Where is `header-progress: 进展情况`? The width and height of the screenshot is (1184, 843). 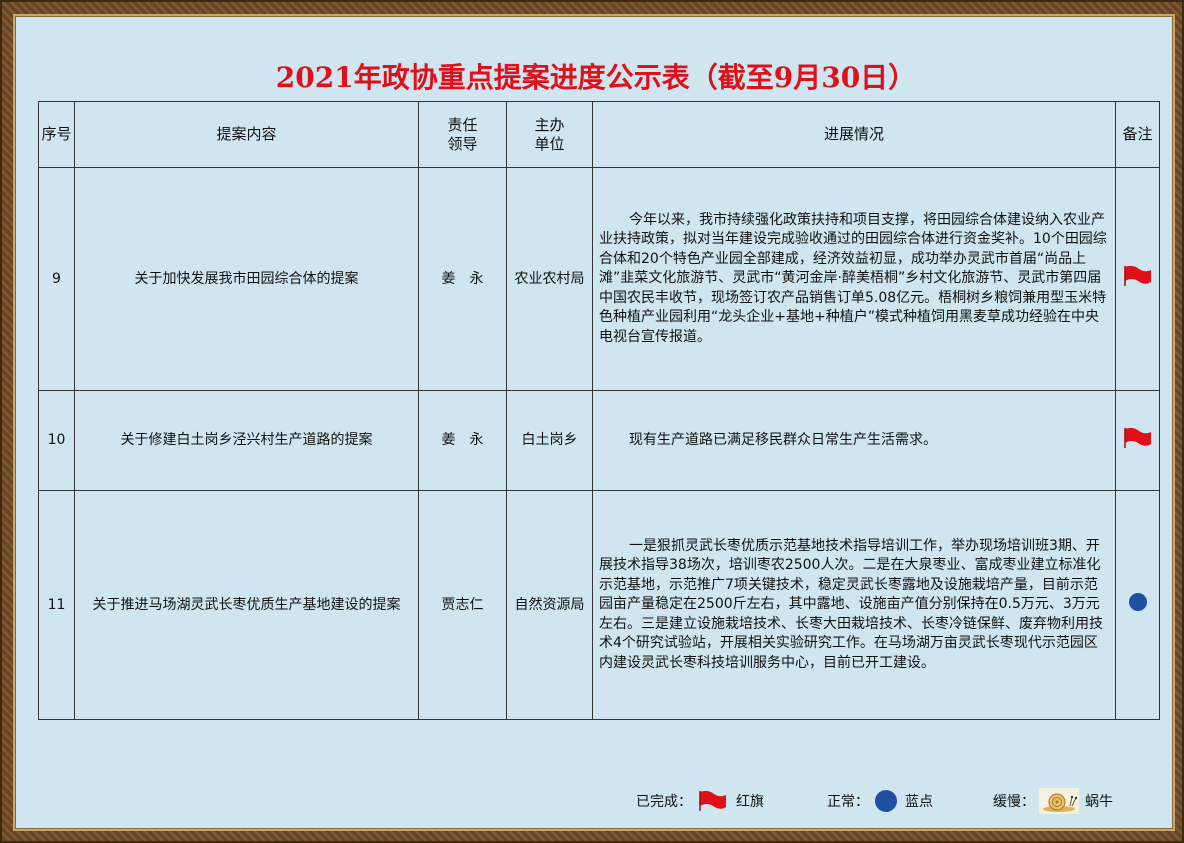
header-progress: 进展情况 is located at coordinates (854, 134).